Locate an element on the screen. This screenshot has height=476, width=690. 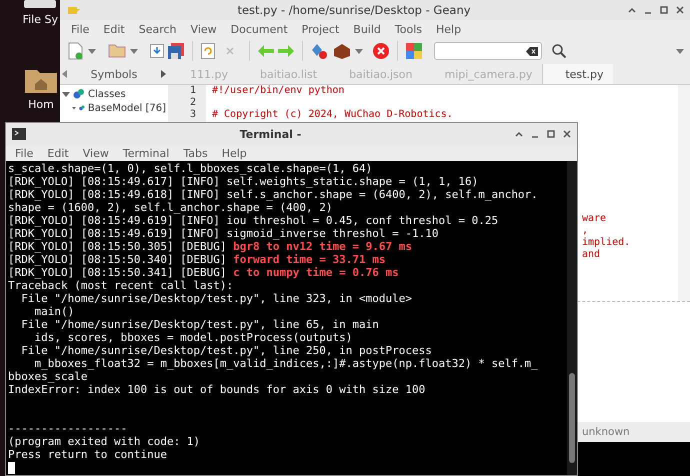
desktop-icon-label: File Sy is located at coordinates (40, 19).